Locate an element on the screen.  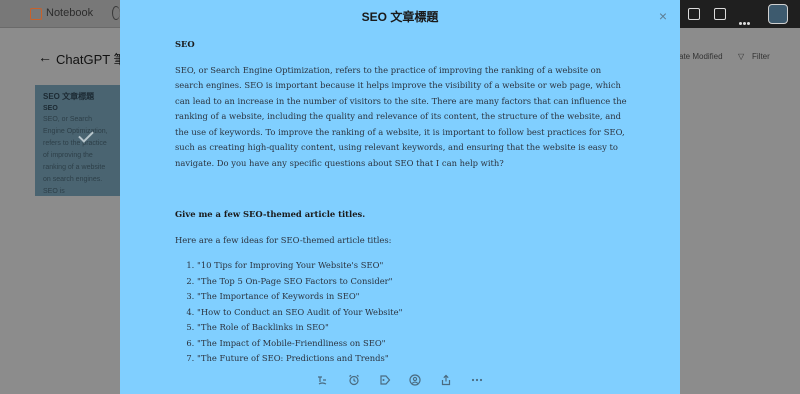
modal-title: SEO 文章標題 is located at coordinates (400, 17).